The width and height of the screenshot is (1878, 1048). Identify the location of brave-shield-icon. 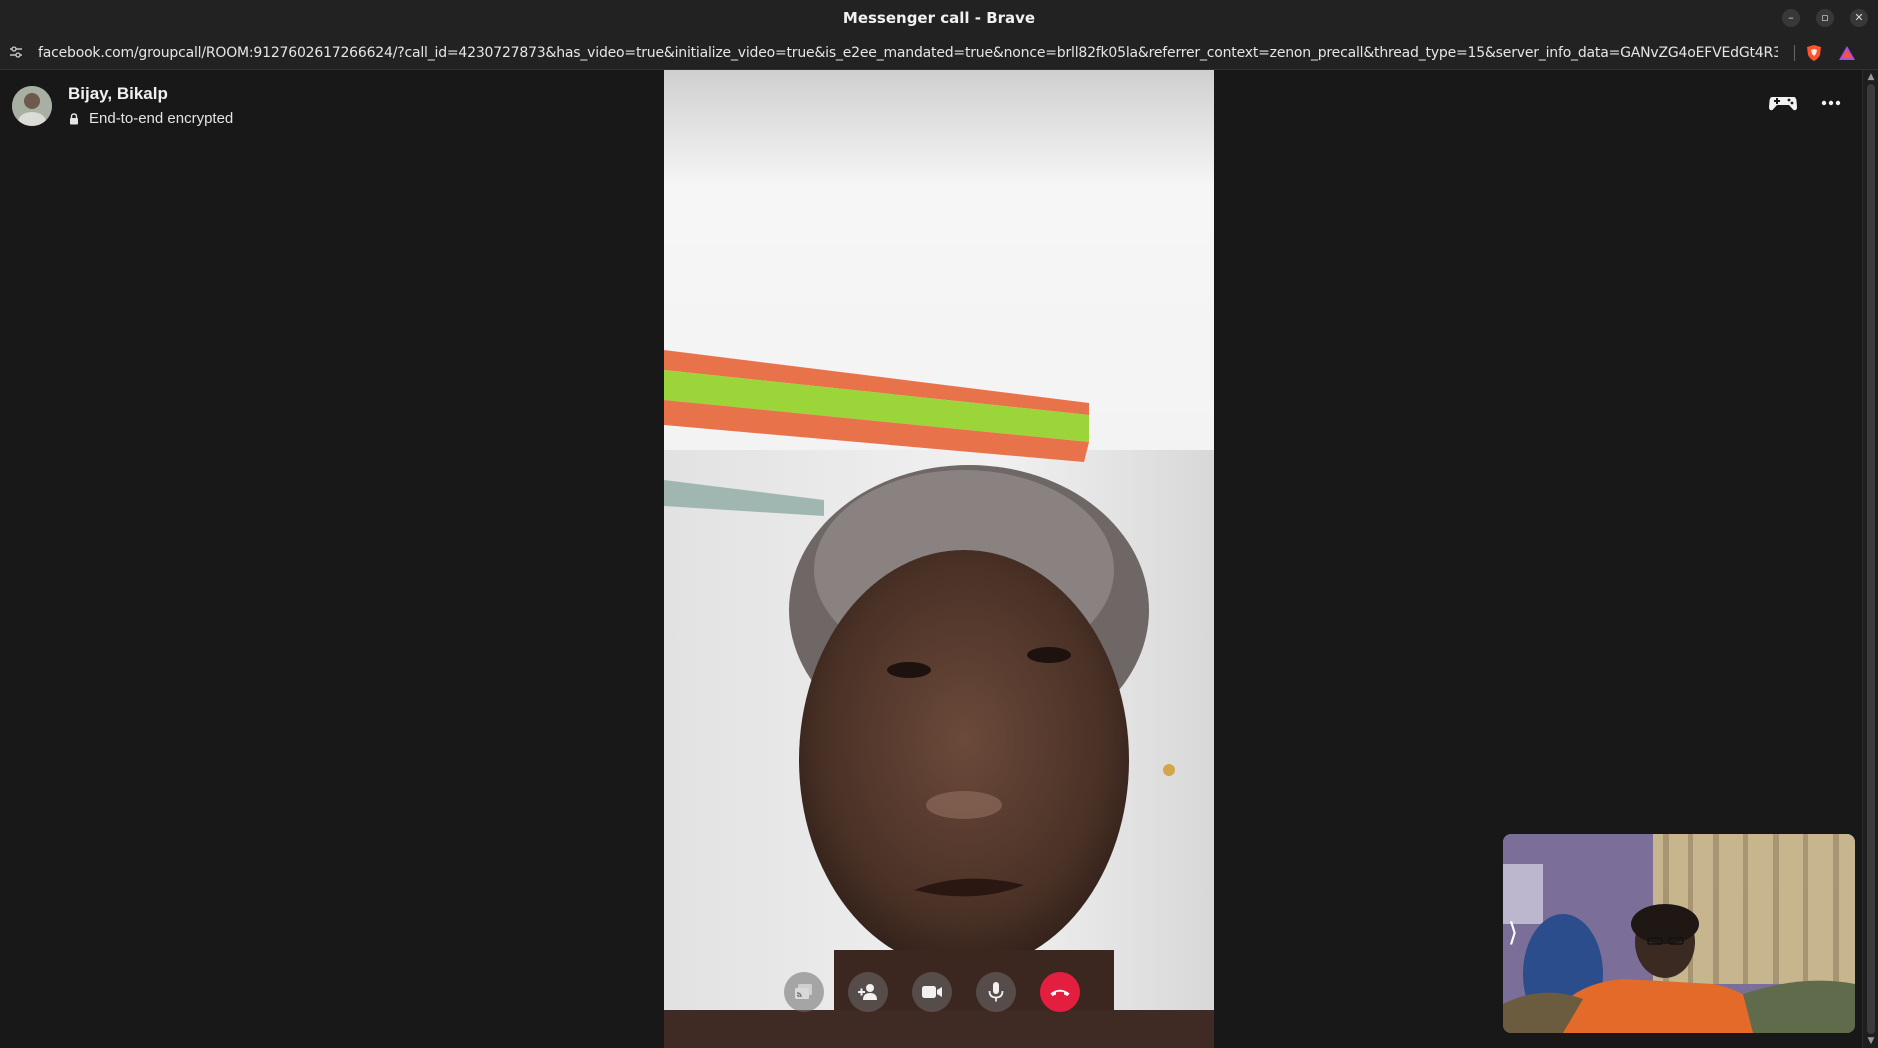
(1814, 53).